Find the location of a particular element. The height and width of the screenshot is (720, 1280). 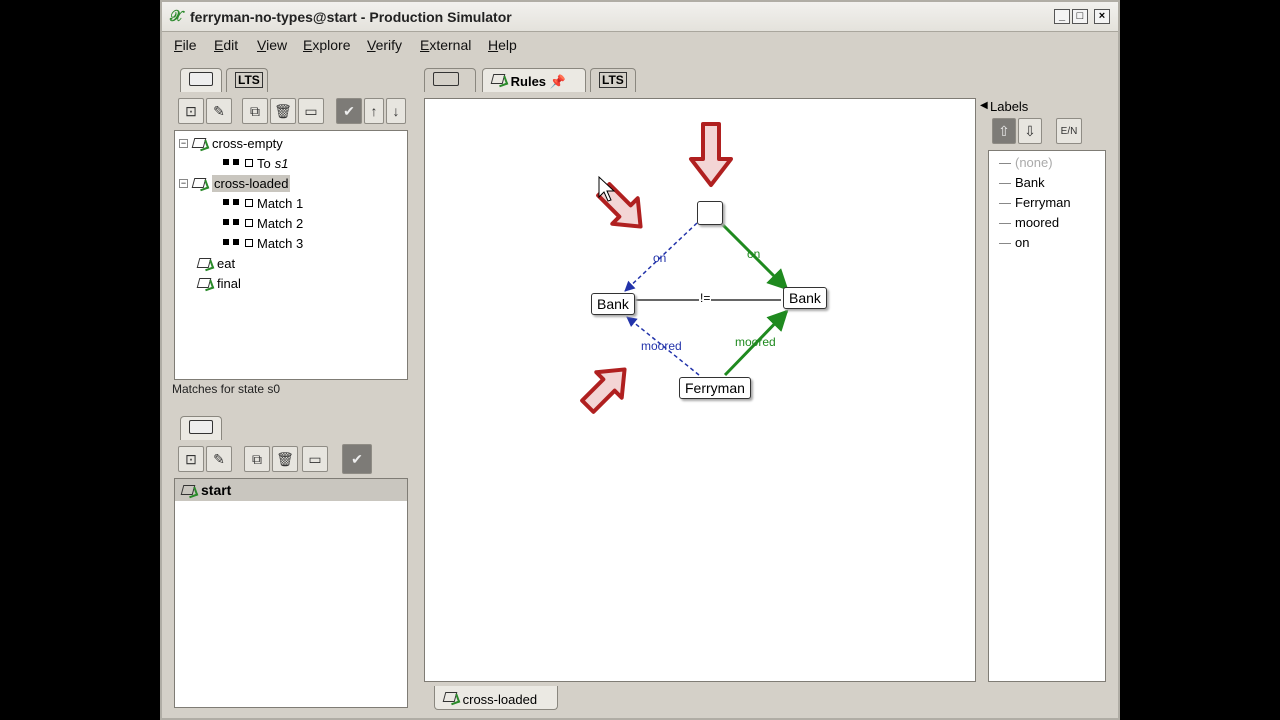

tree-row-match-1: Match 1 is located at coordinates (263, 203).